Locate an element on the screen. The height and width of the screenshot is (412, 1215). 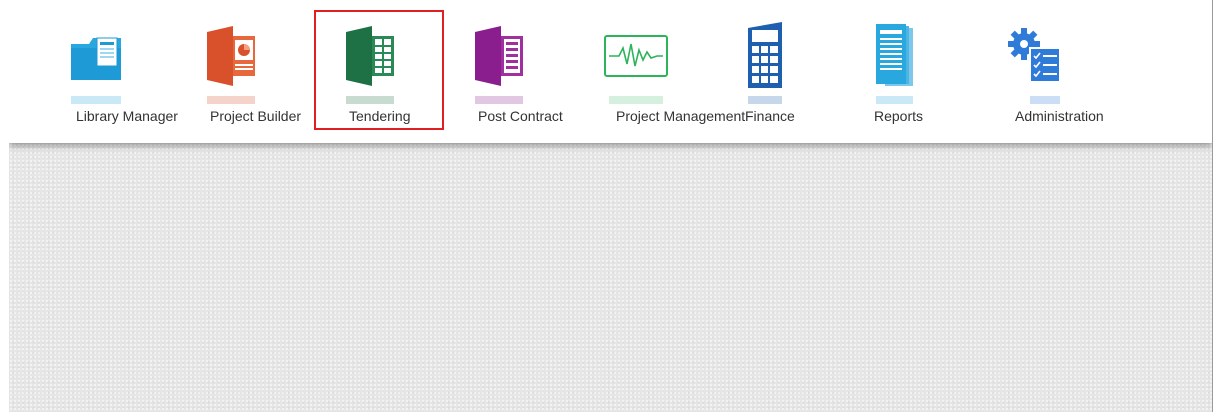
left-border is located at coordinates (4, 206).